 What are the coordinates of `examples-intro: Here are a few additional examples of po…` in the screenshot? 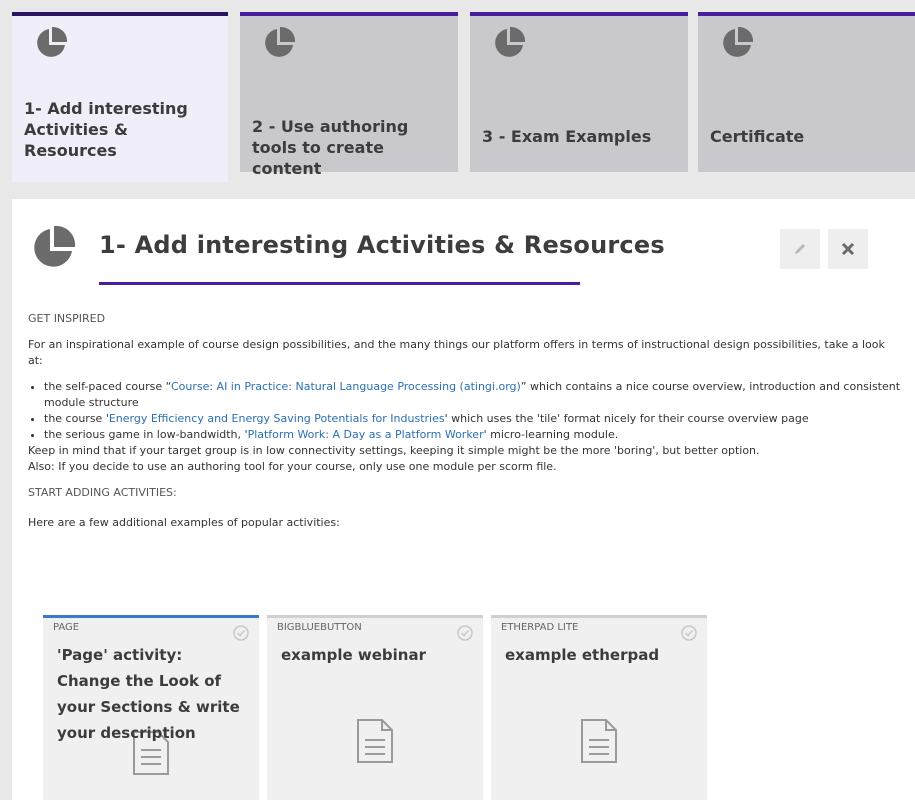 It's located at (184, 522).